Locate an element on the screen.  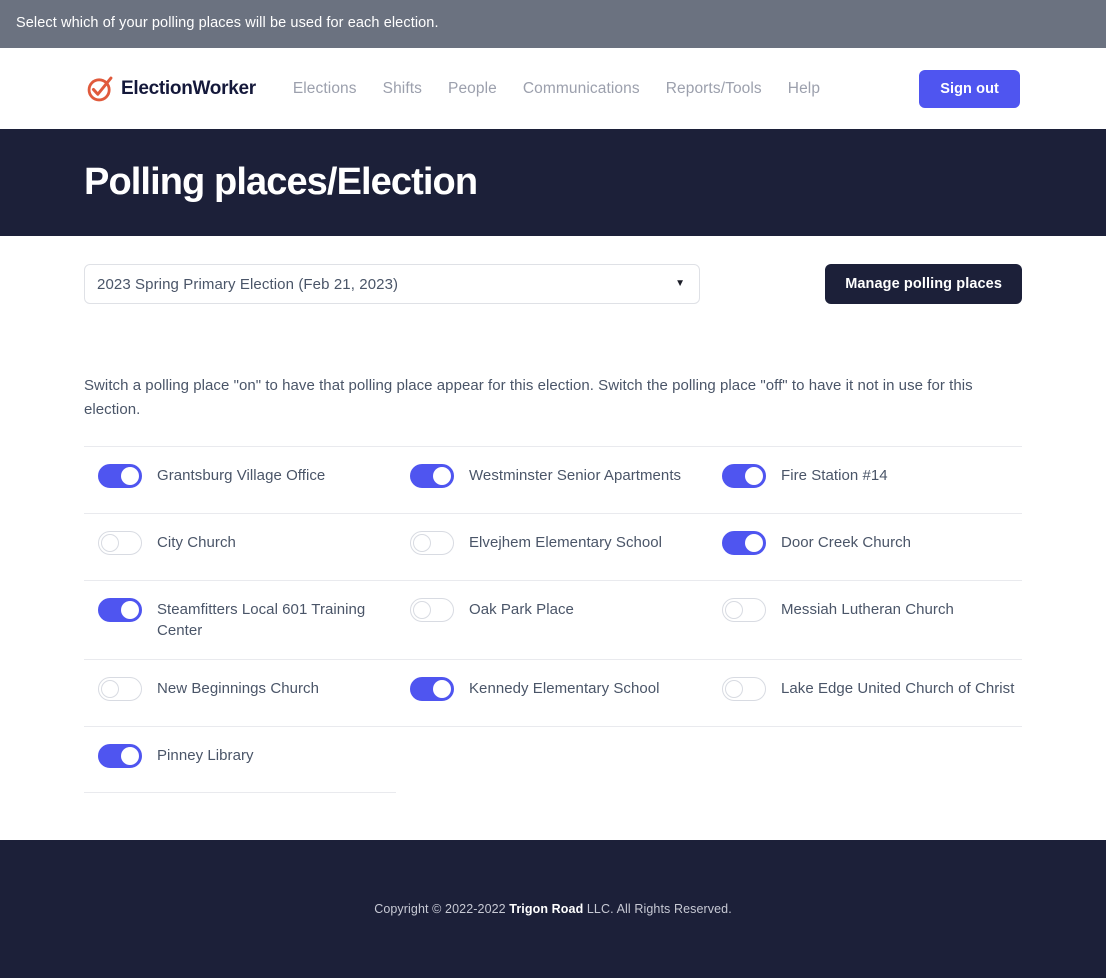
chevron-down-icon: ▼ is located at coordinates (680, 283).